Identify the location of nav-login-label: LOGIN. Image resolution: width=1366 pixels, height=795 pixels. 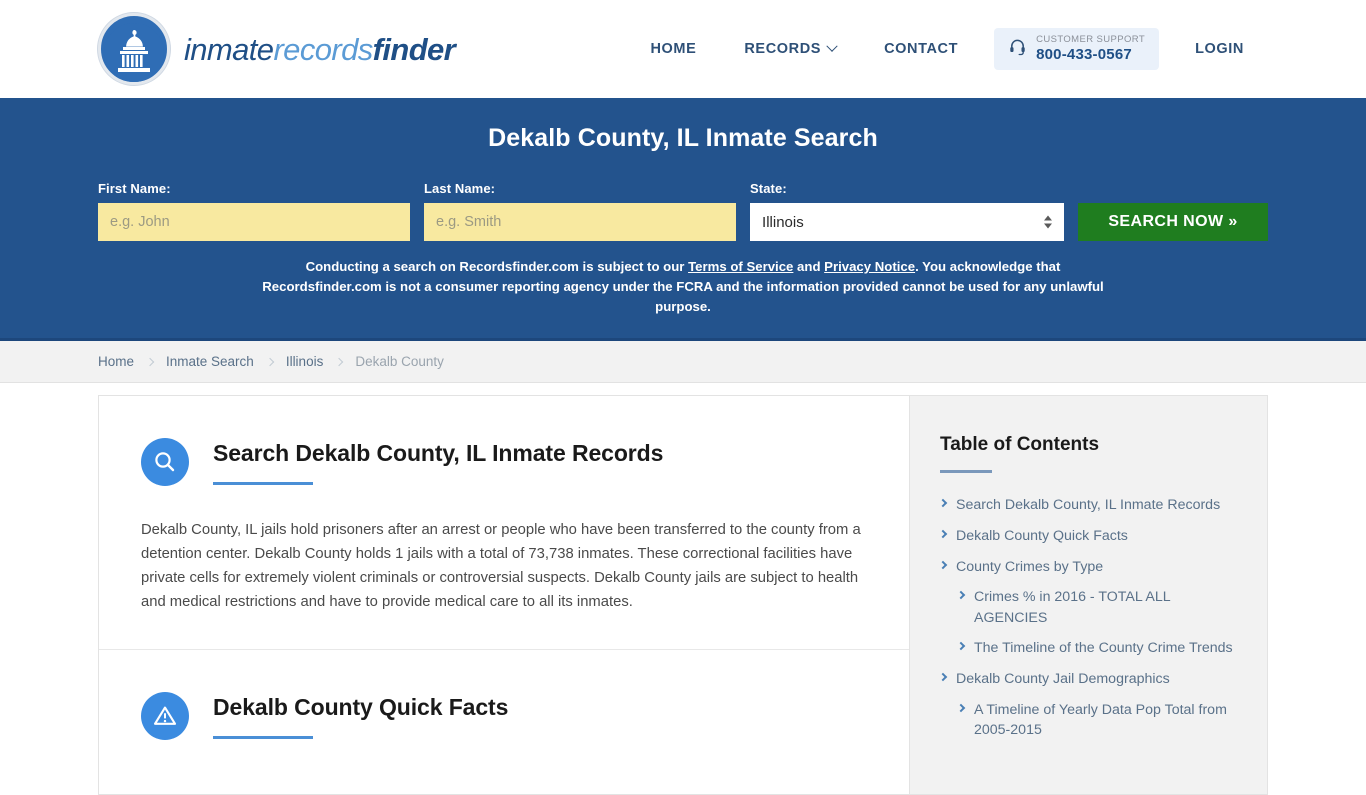
(1219, 48).